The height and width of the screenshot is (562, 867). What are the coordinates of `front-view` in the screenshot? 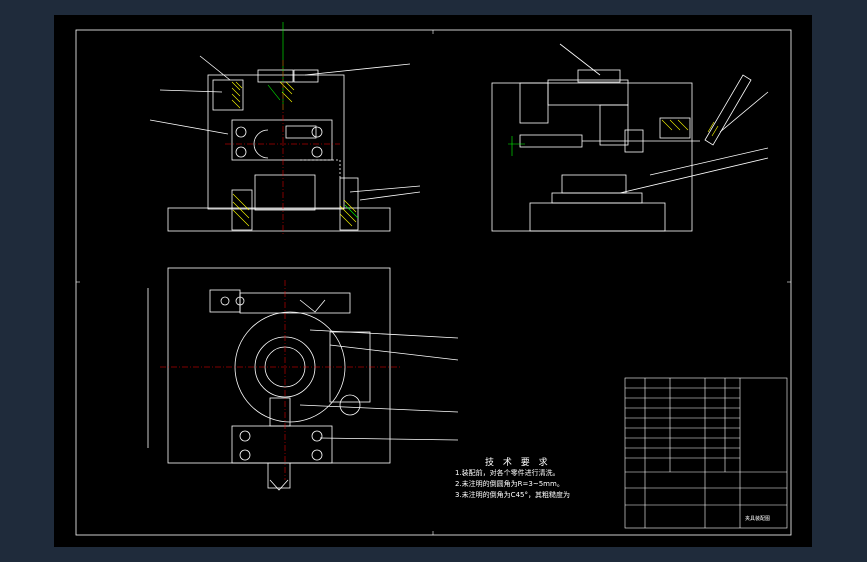 It's located at (285, 143).